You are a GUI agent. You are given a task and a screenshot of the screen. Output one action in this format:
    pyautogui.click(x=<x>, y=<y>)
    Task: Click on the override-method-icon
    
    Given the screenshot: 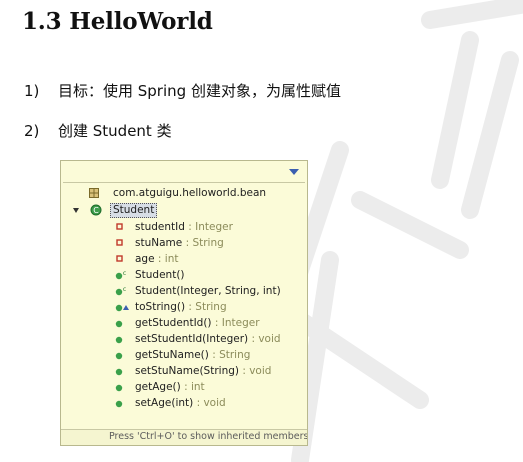 What is the action you would take?
    pyautogui.click(x=122, y=308)
    